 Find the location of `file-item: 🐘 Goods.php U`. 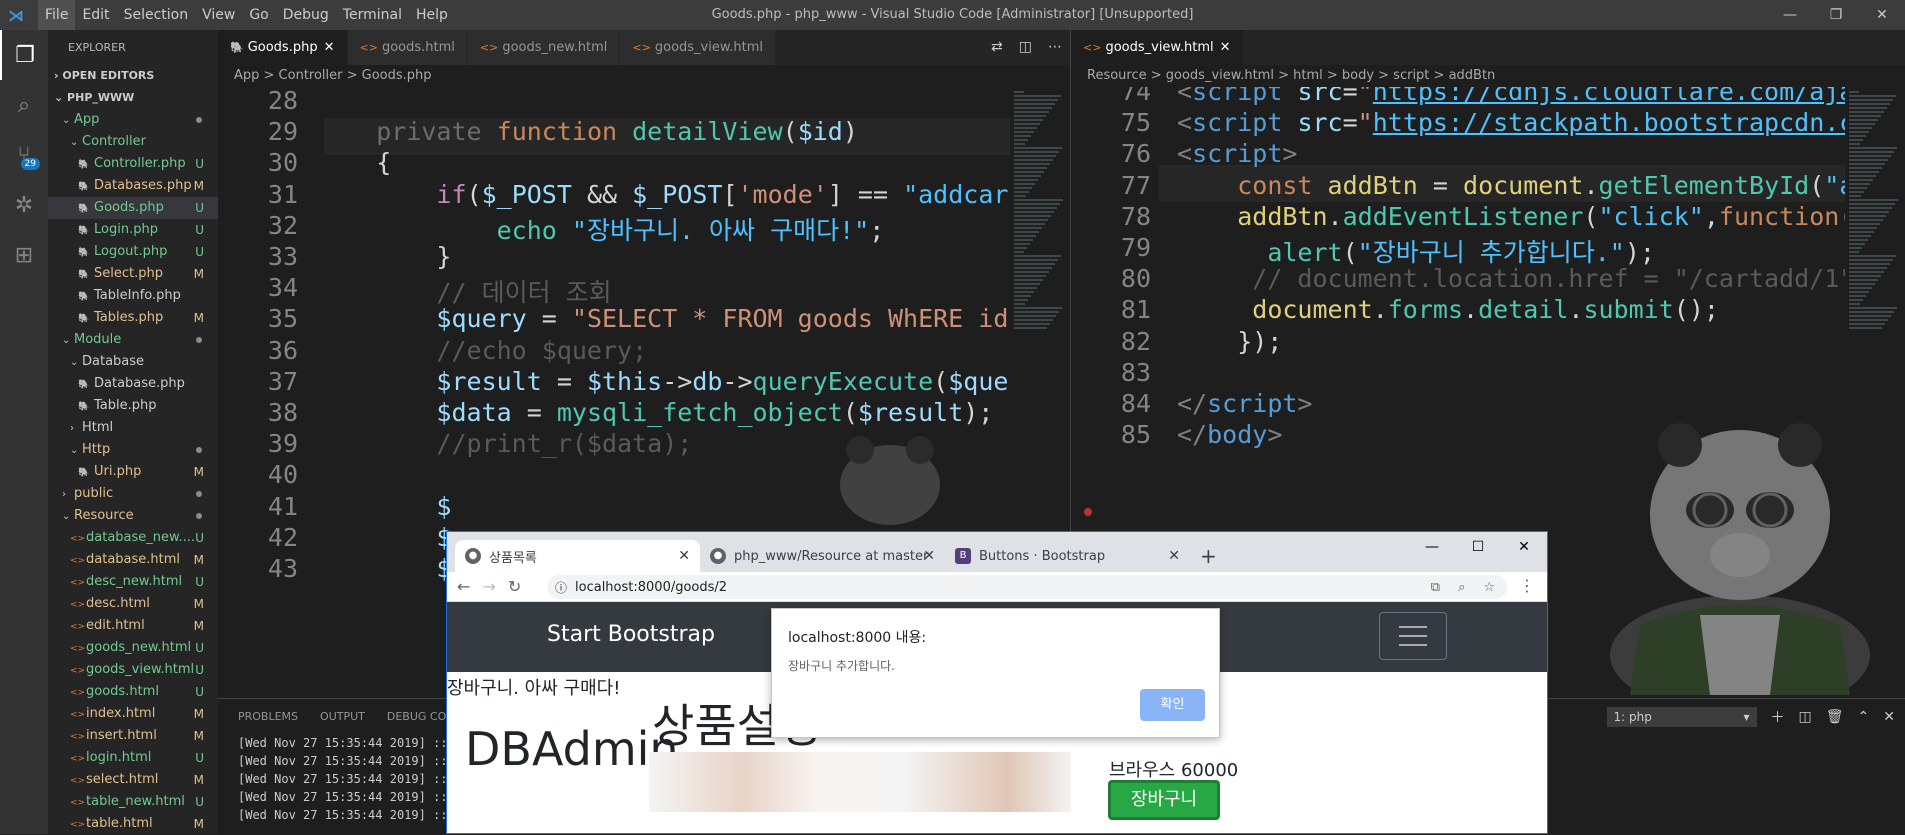

file-item: 🐘 Goods.php U is located at coordinates (133, 208).